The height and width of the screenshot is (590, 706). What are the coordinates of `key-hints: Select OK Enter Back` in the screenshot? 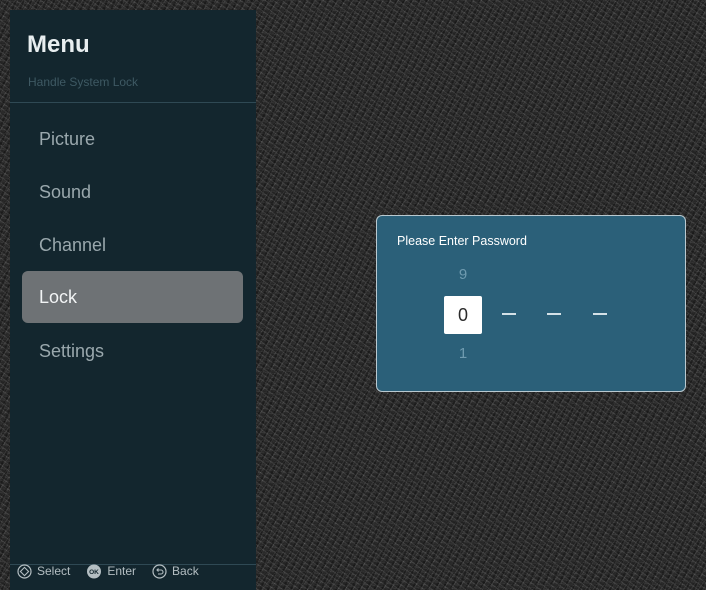 It's located at (116, 571).